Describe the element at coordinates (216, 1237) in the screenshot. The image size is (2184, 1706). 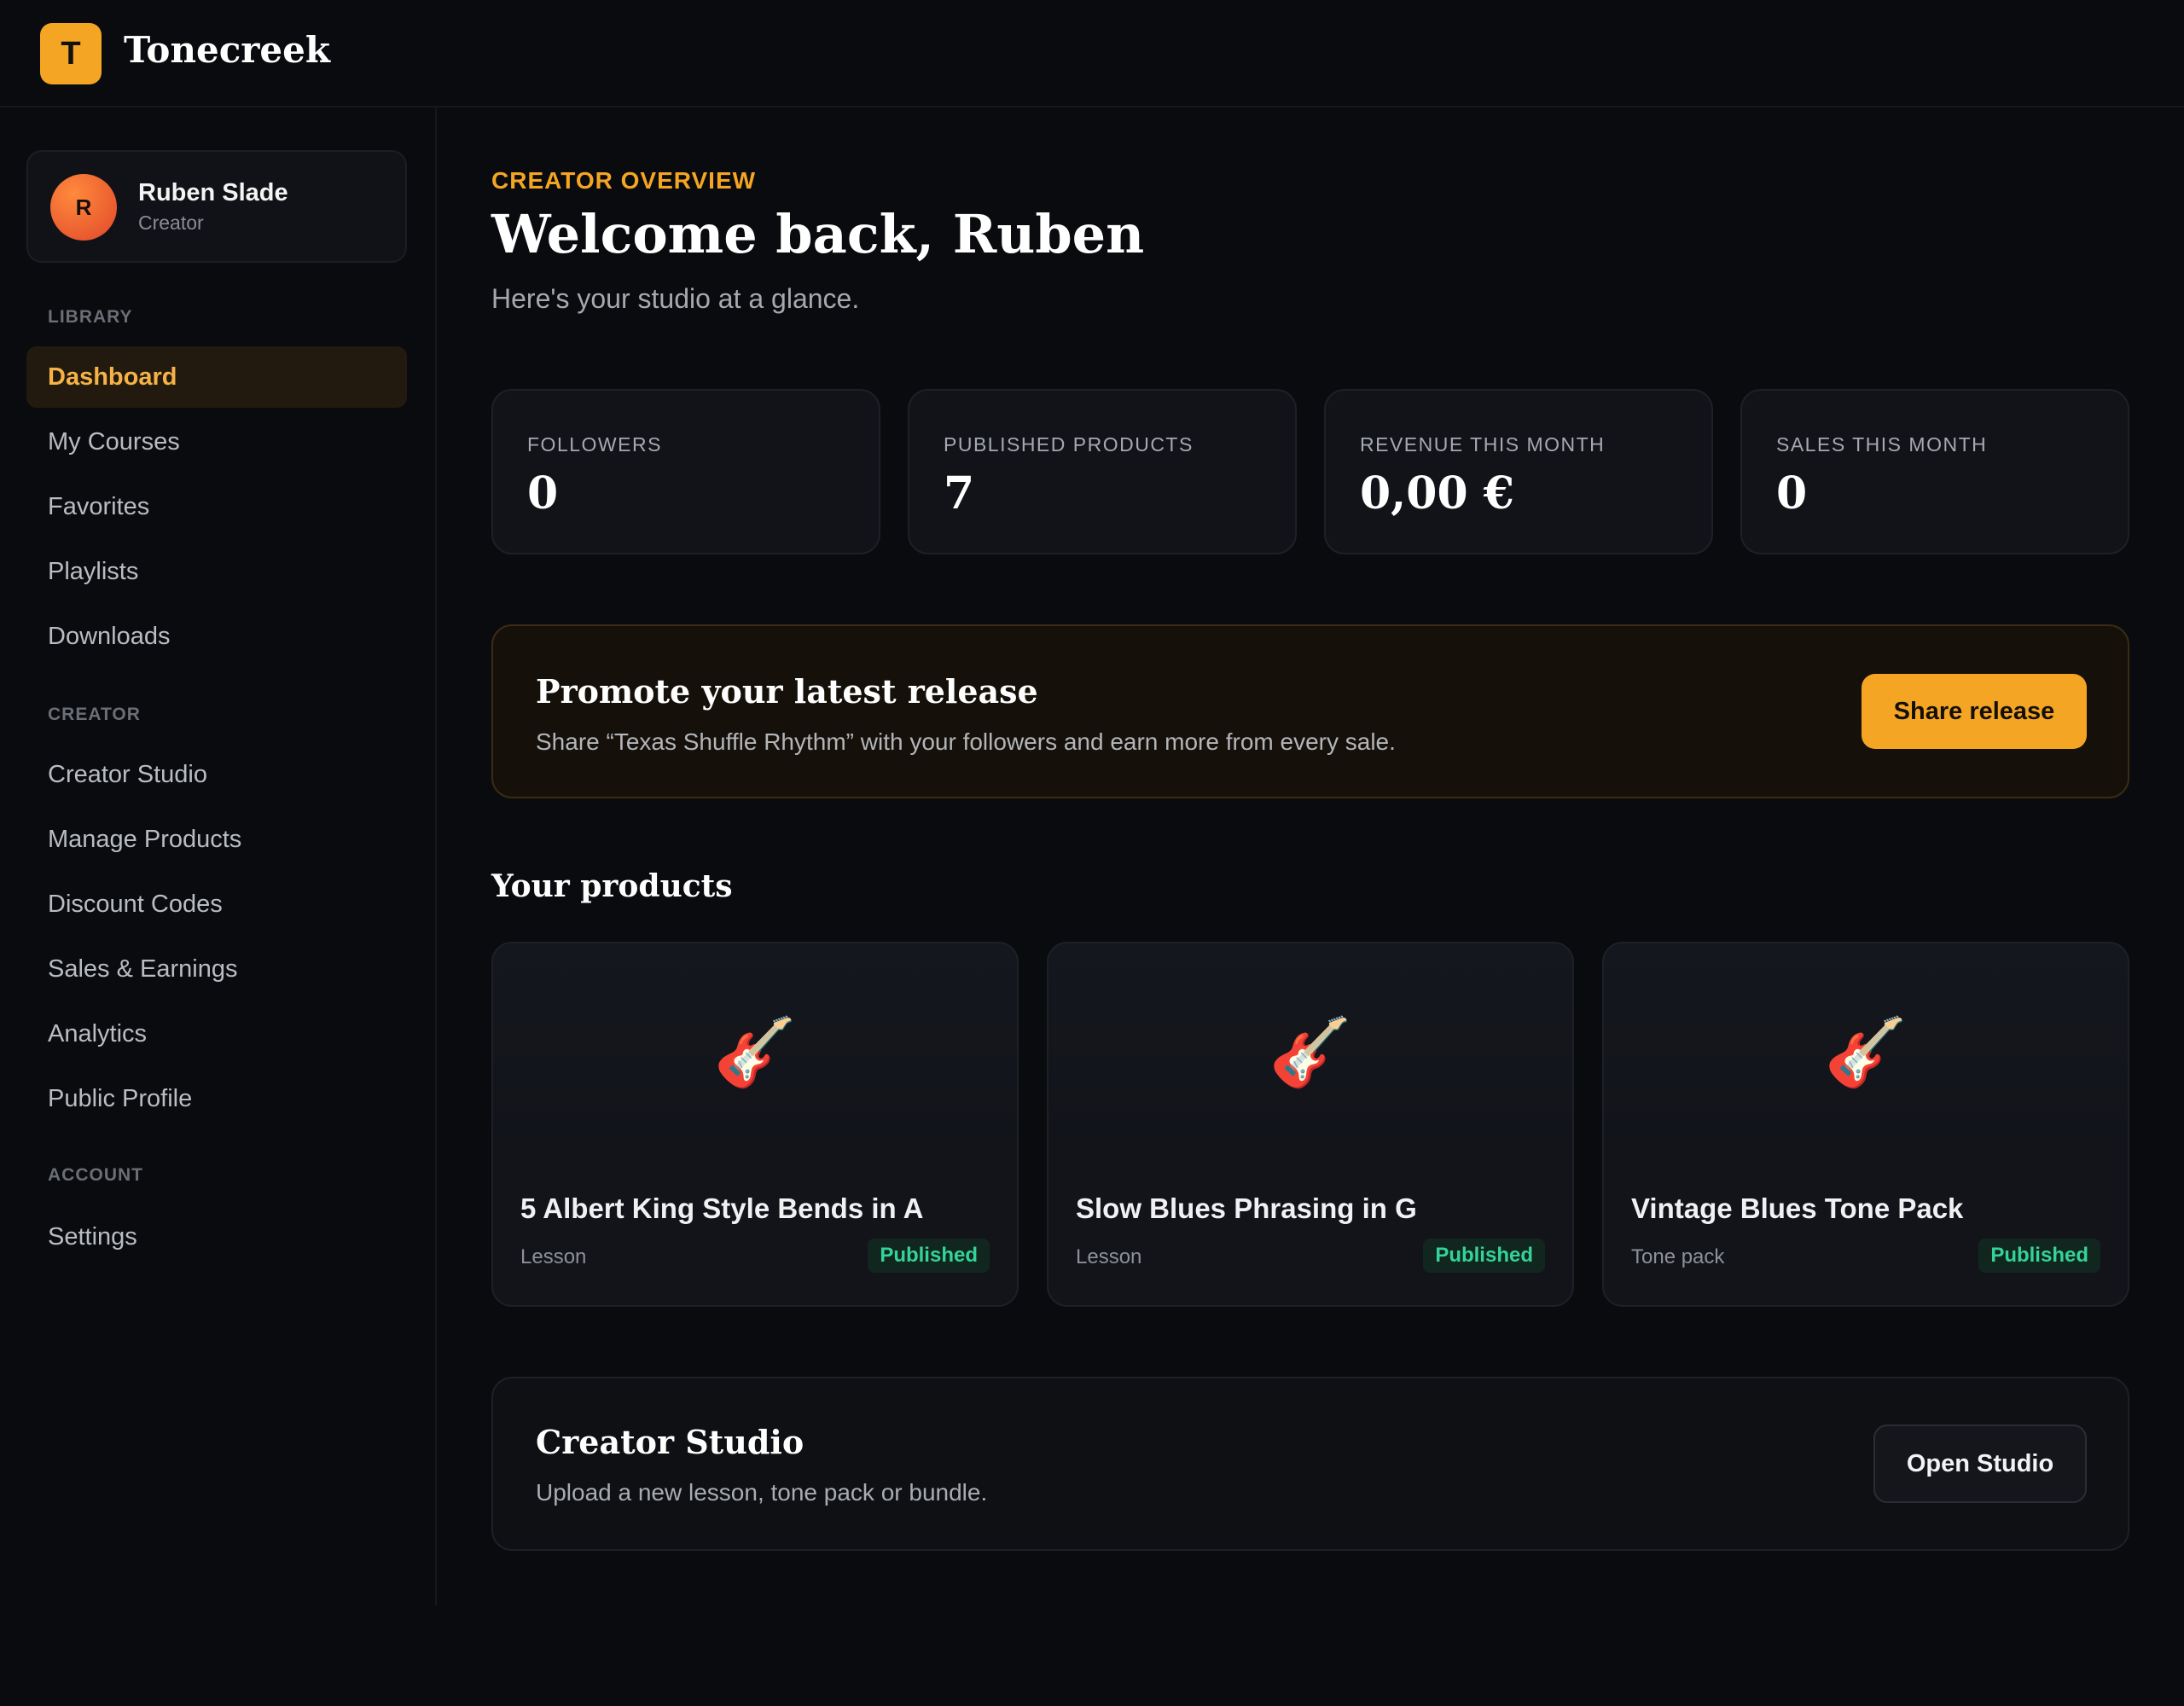
I see `sidebar-item-settings: Settings` at that location.